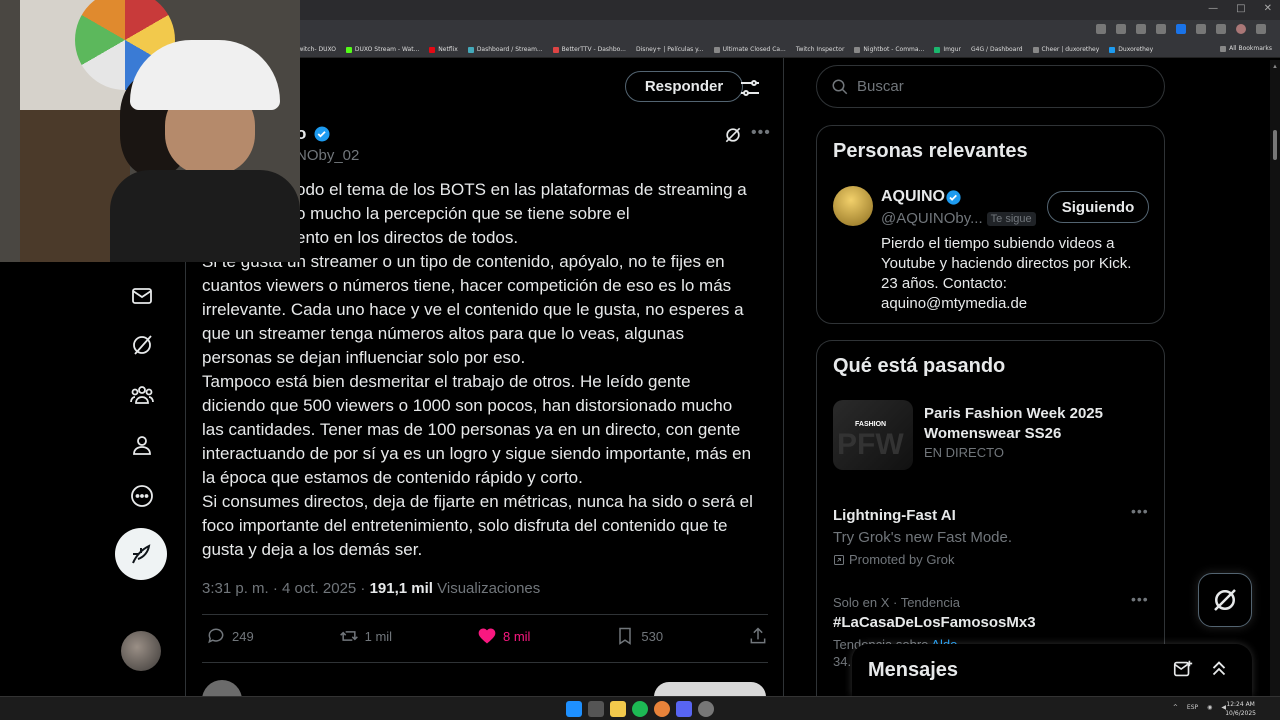 This screenshot has width=1280, height=720. I want to click on settings-sliders-icon, so click(750, 88).